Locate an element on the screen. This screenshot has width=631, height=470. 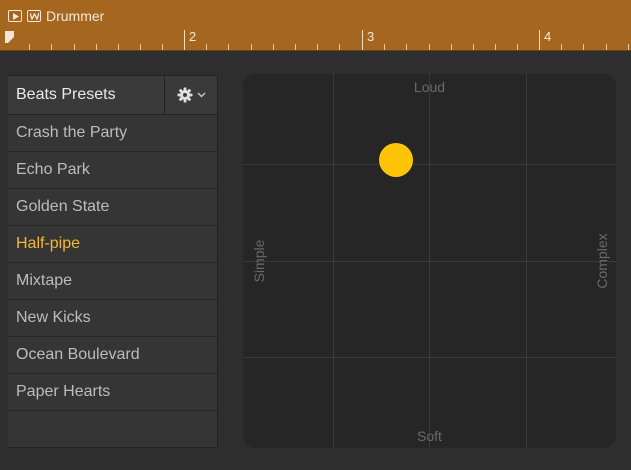
loud-label: Loud is located at coordinates (429, 87).